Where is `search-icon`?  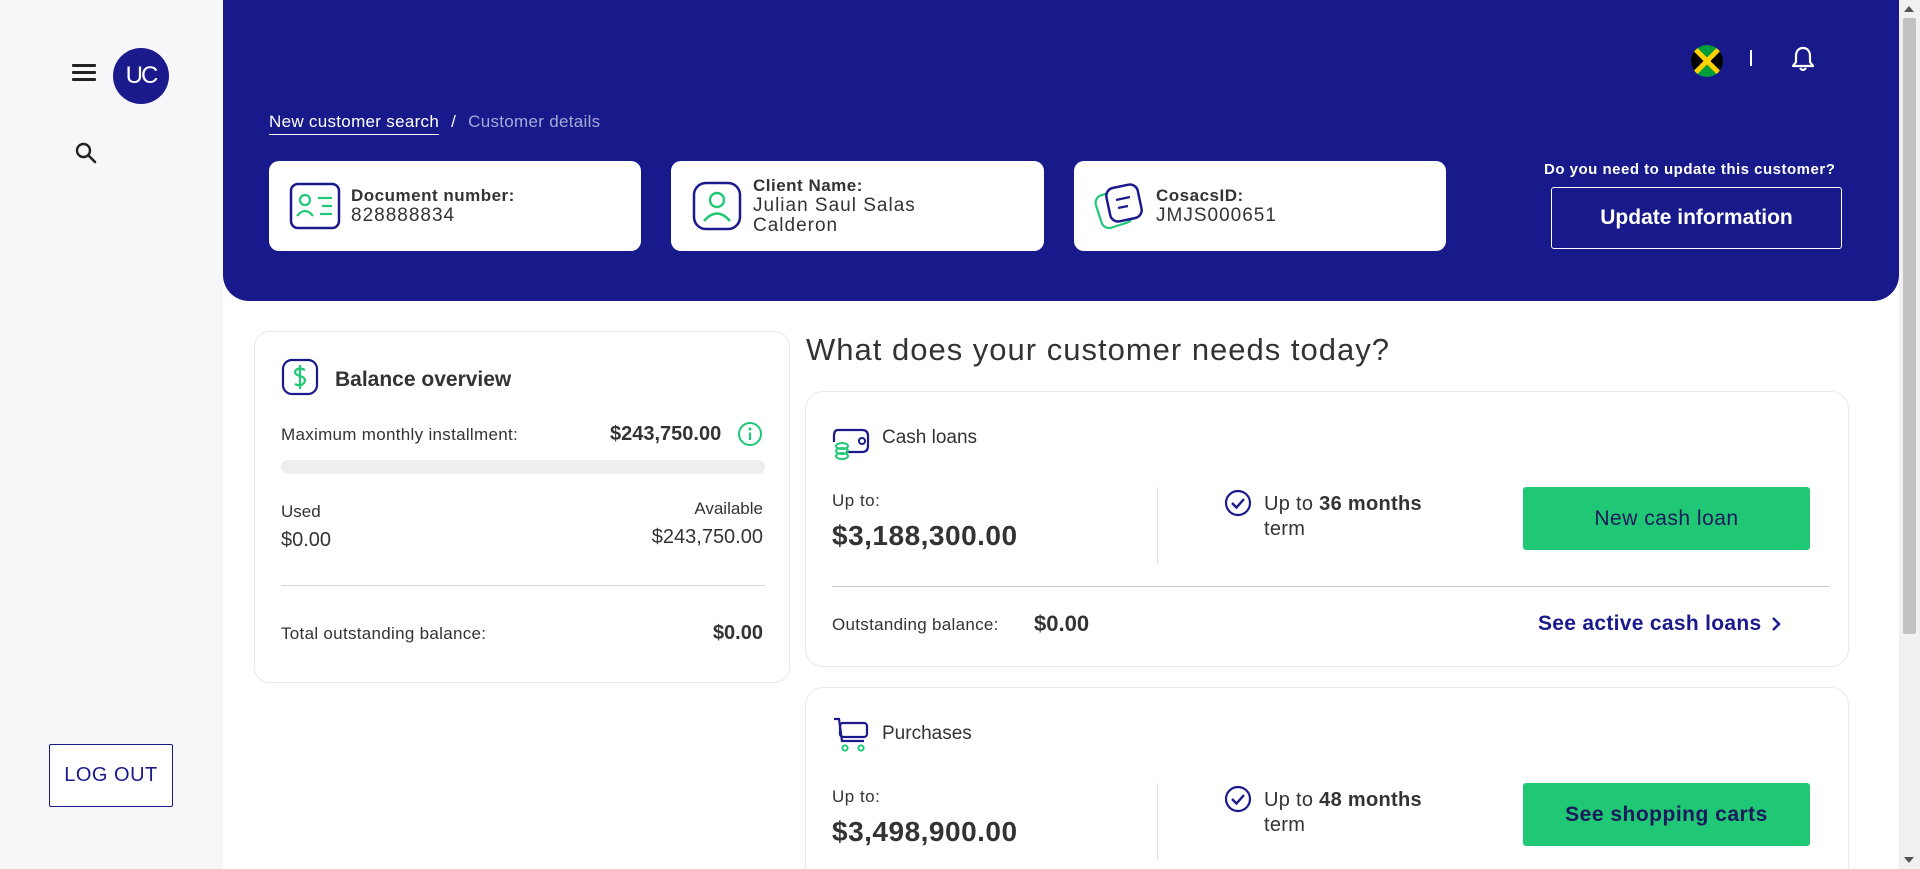
search-icon is located at coordinates (86, 153).